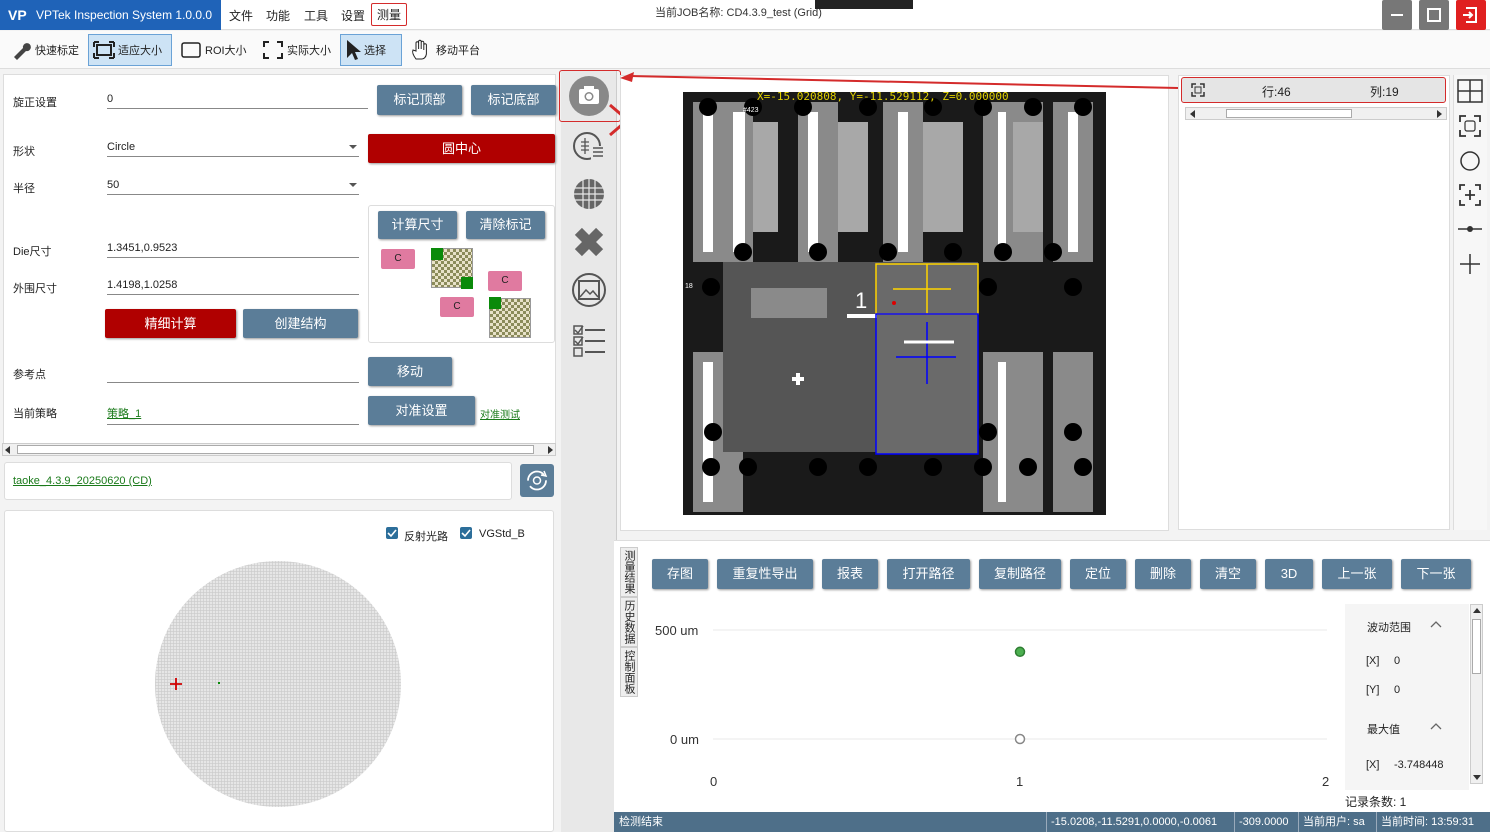 The width and height of the screenshot is (1490, 832). Describe the element at coordinates (371, 50) in the screenshot. I see `select-button: 选择` at that location.